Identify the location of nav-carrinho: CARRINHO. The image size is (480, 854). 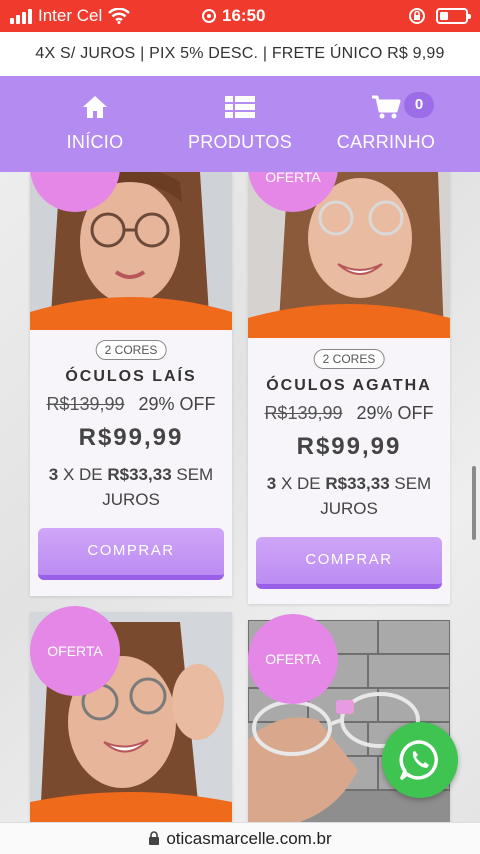
(386, 124).